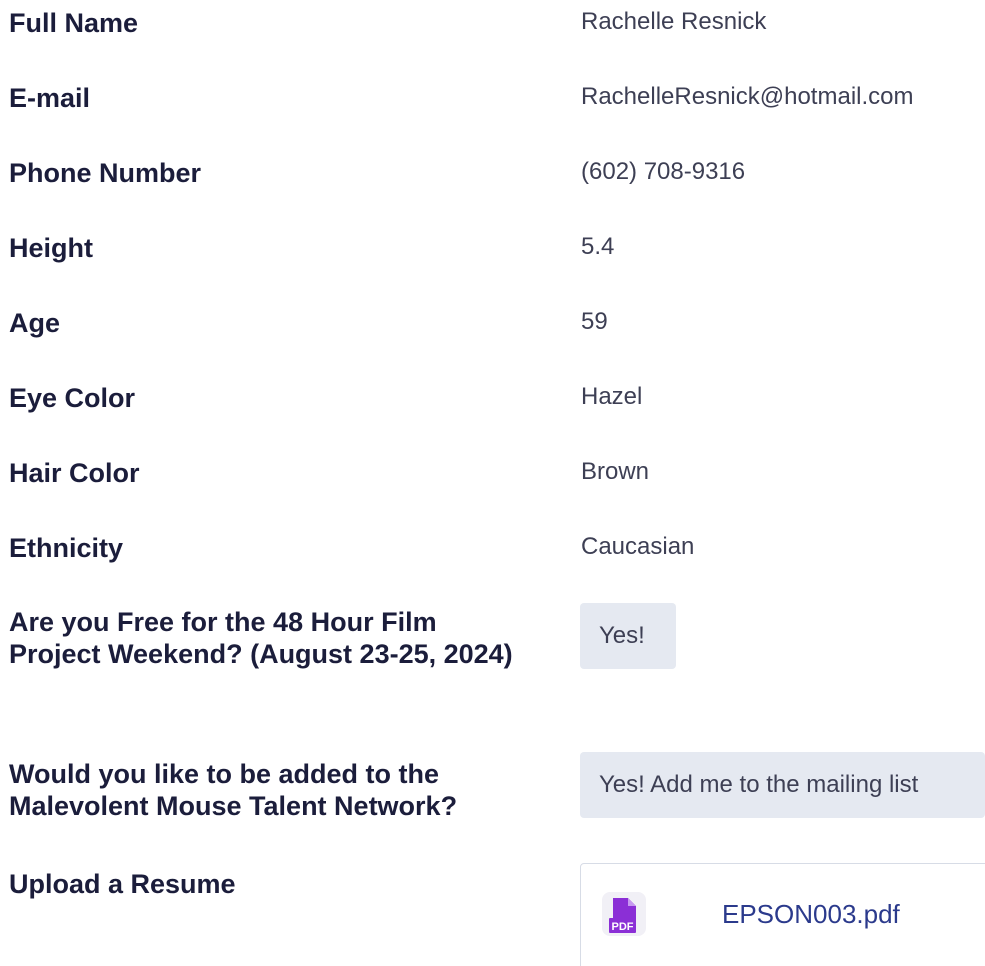  Describe the element at coordinates (674, 21) in the screenshot. I see `full-name-value: Rachelle Resnick` at that location.